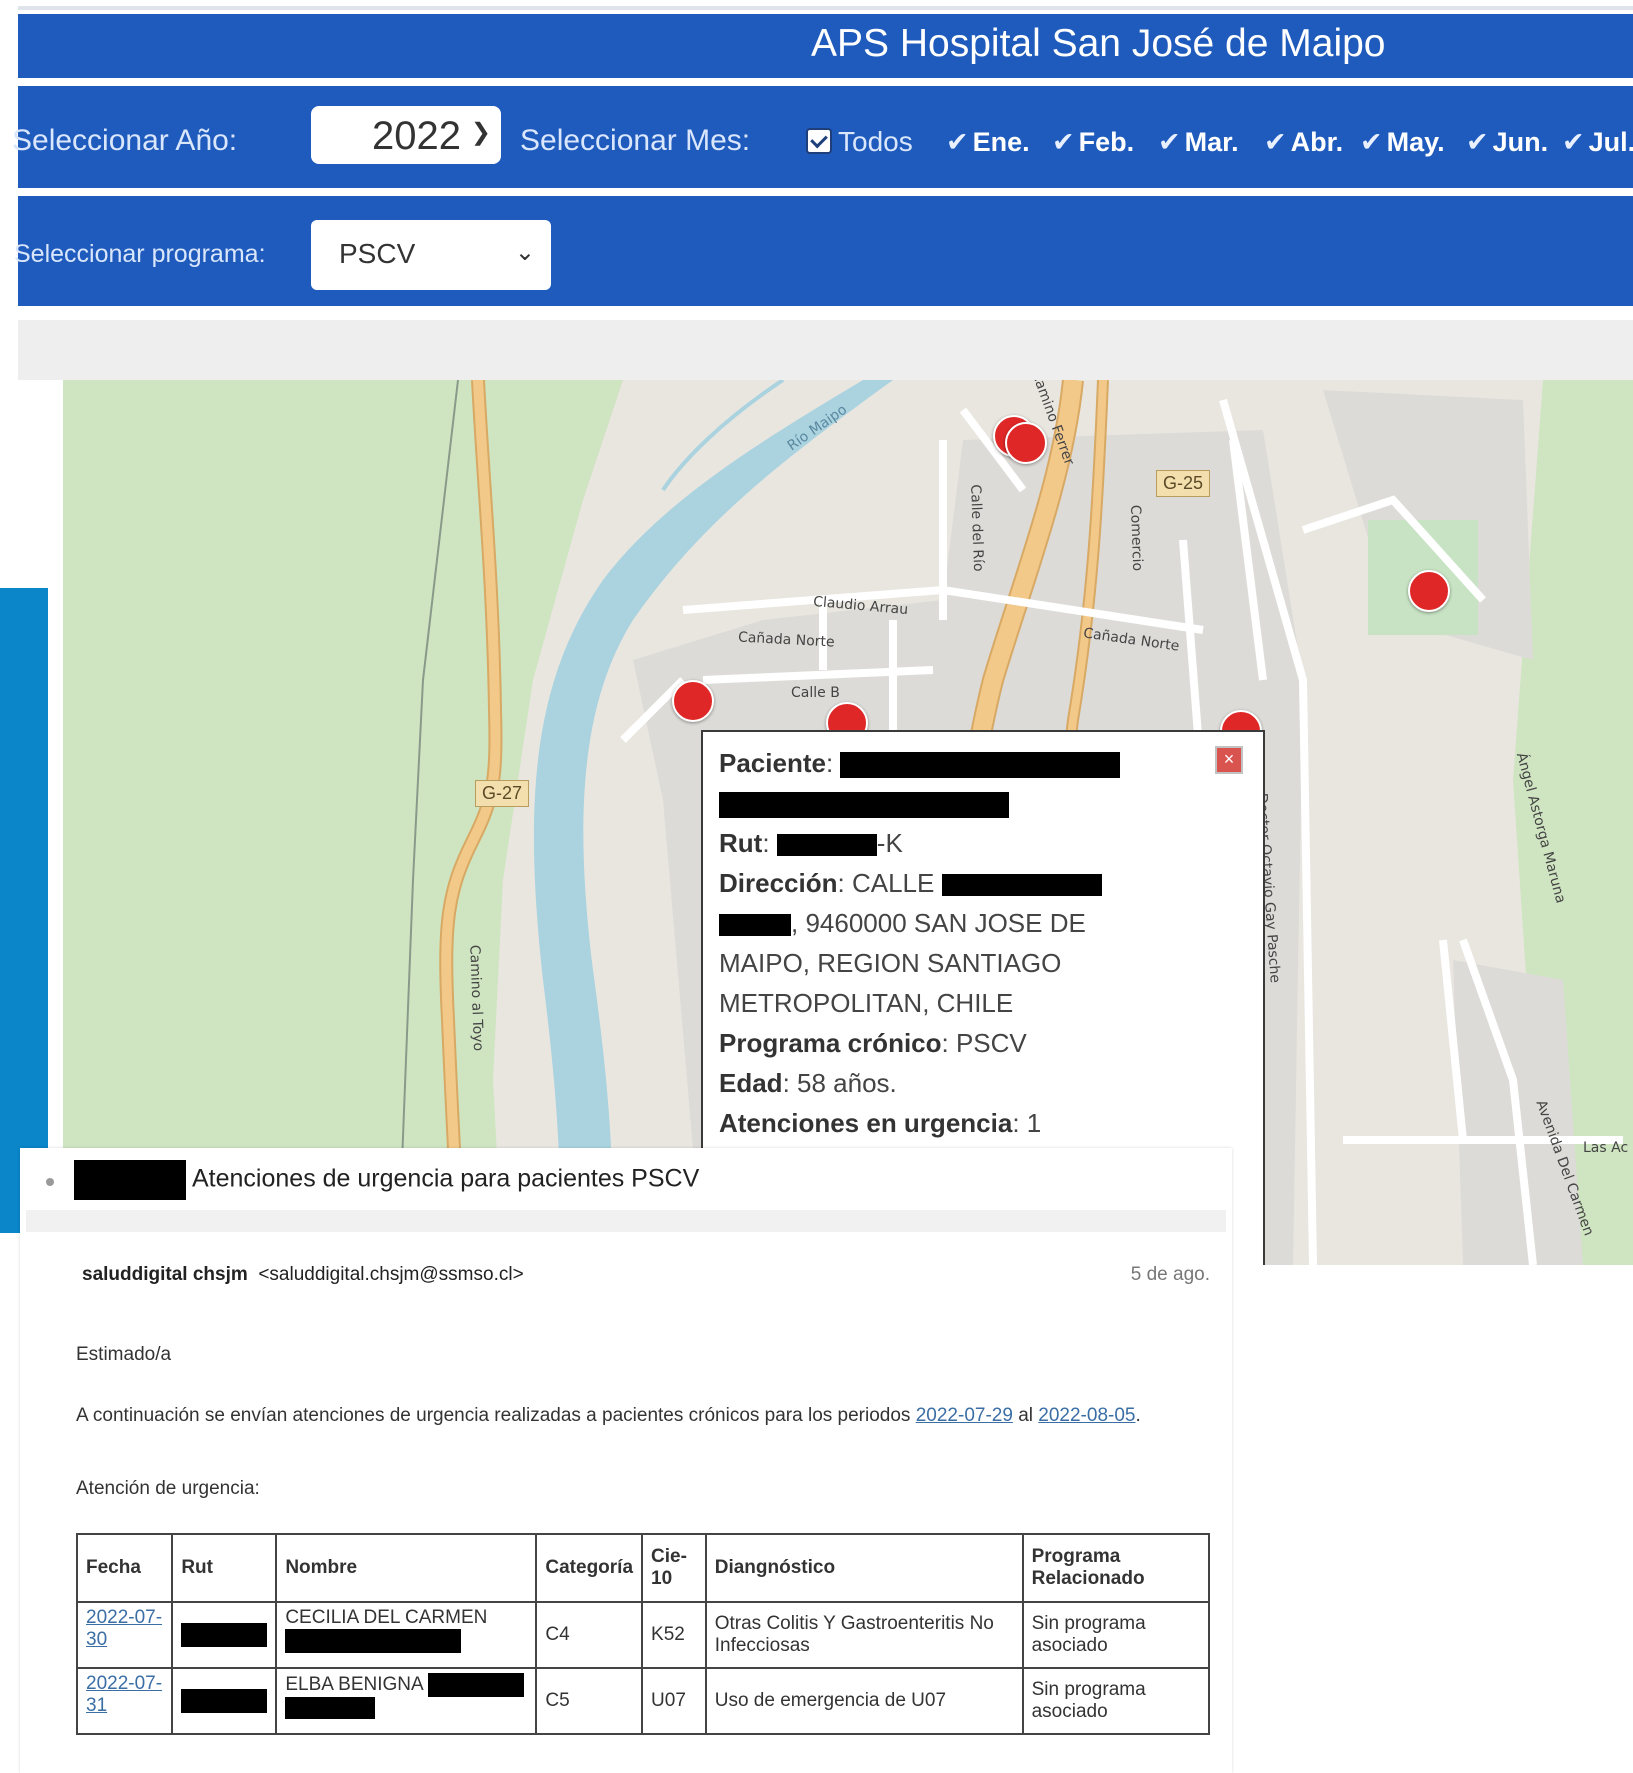 The image size is (1633, 1773). I want to click on popup-programa: Programa crónico: PSCV, so click(873, 1043).